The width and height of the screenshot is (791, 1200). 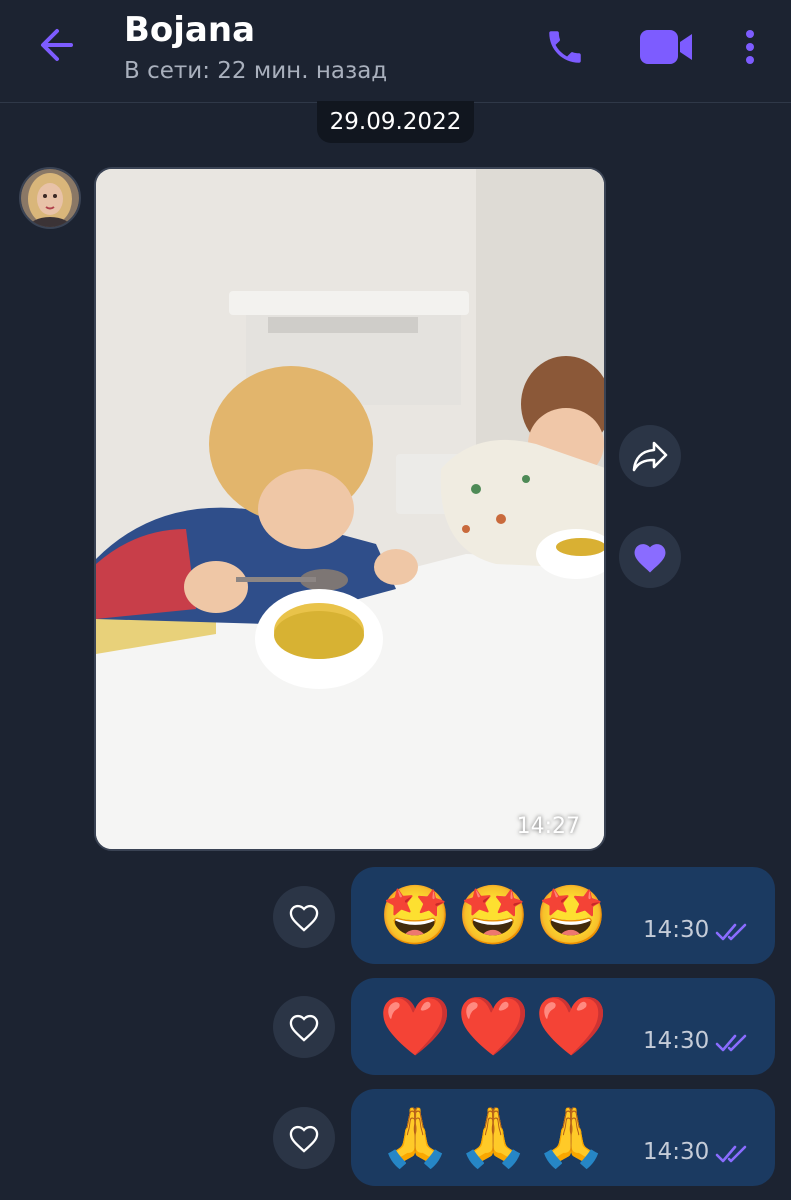 I want to click on outgoing-message: 🙏🙏🙏 14:30, so click(x=563, y=1137).